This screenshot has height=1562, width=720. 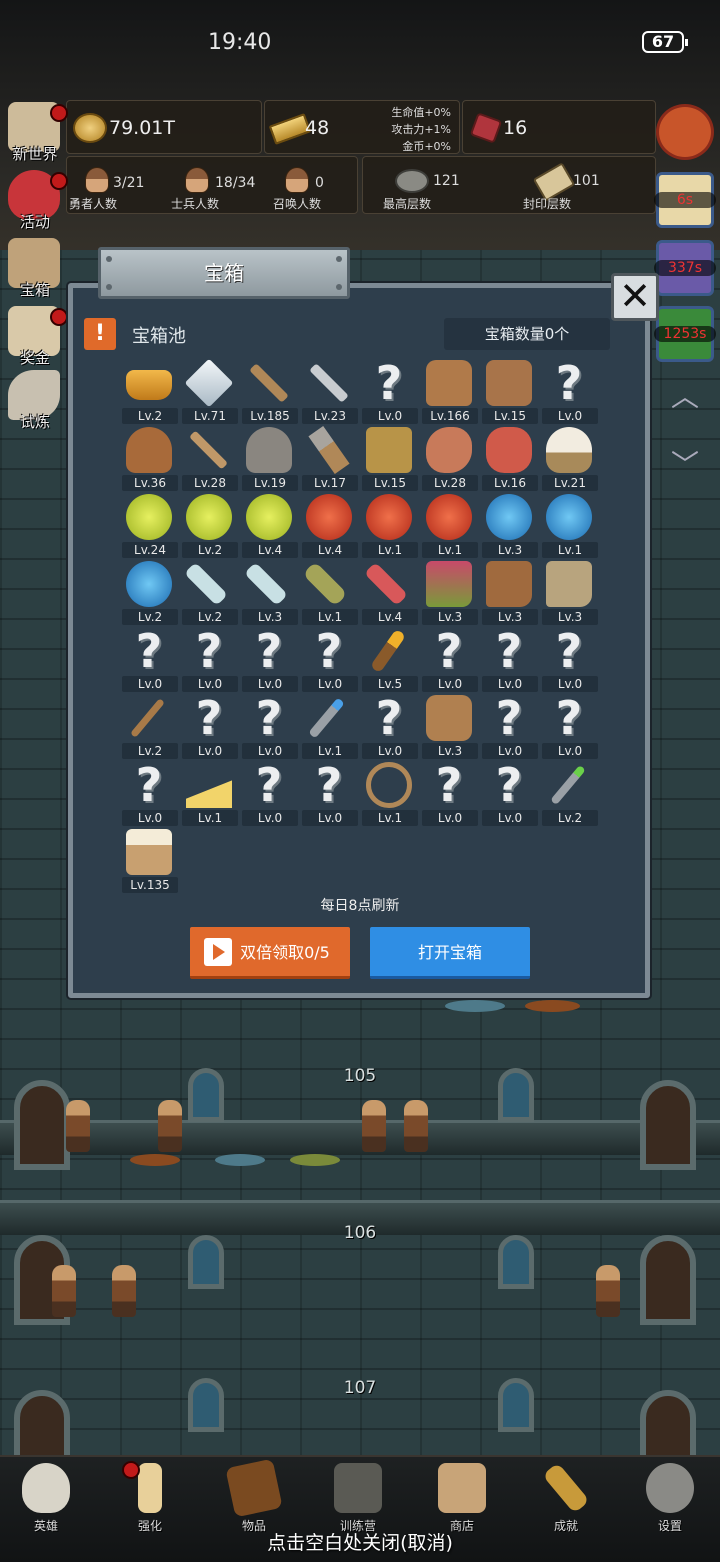 What do you see at coordinates (330, 458) in the screenshot?
I see `item-slot: Lv.17` at bounding box center [330, 458].